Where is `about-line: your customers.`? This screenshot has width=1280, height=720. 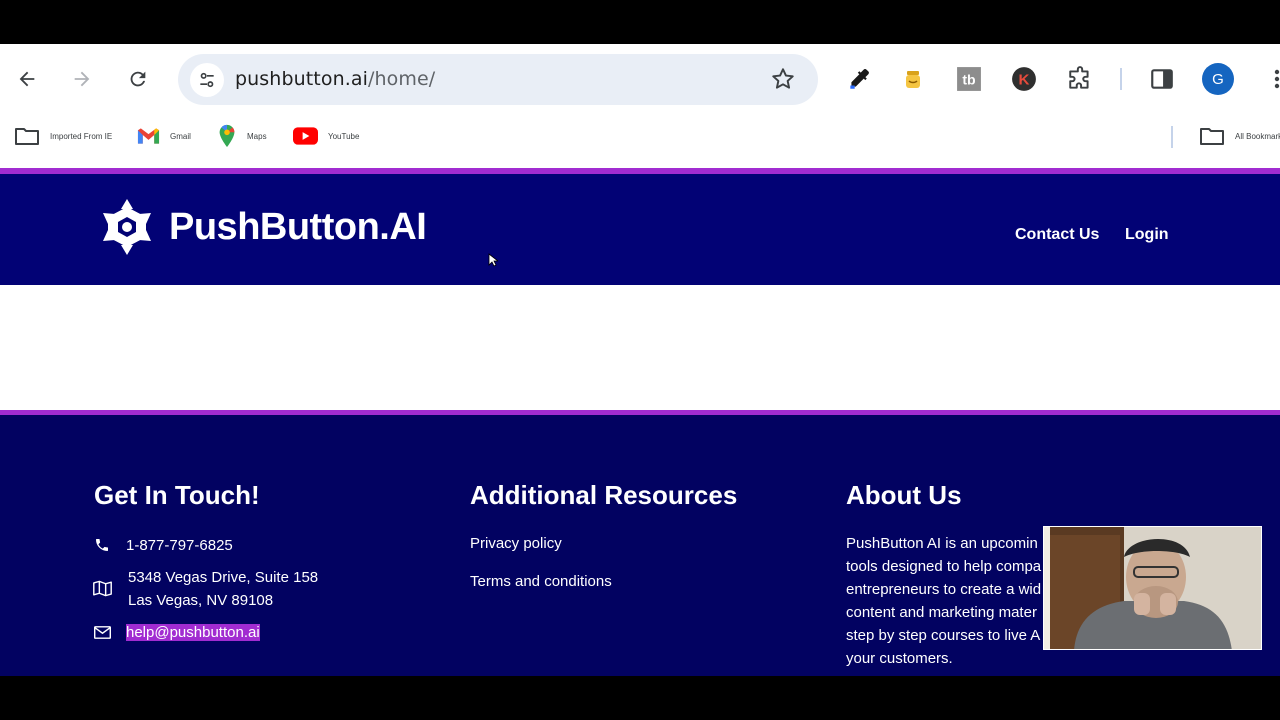 about-line: your customers. is located at coordinates (899, 658).